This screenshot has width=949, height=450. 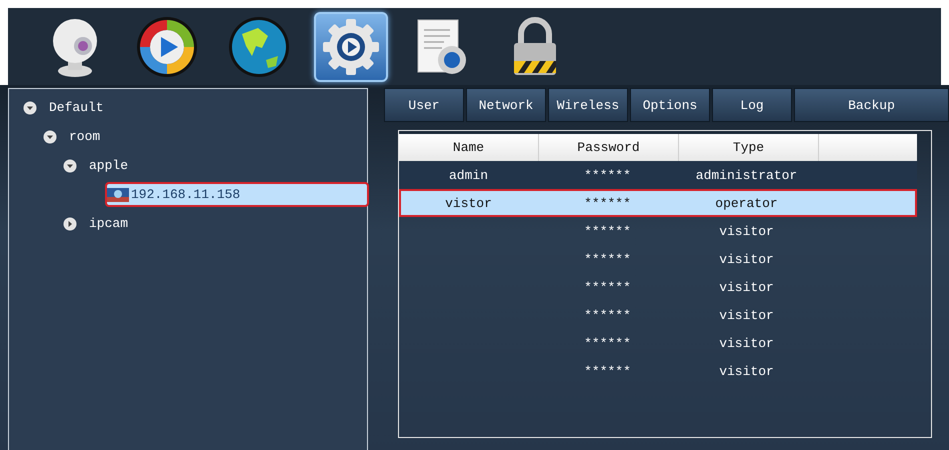 I want to click on table-cell: administrator, so click(x=747, y=175).